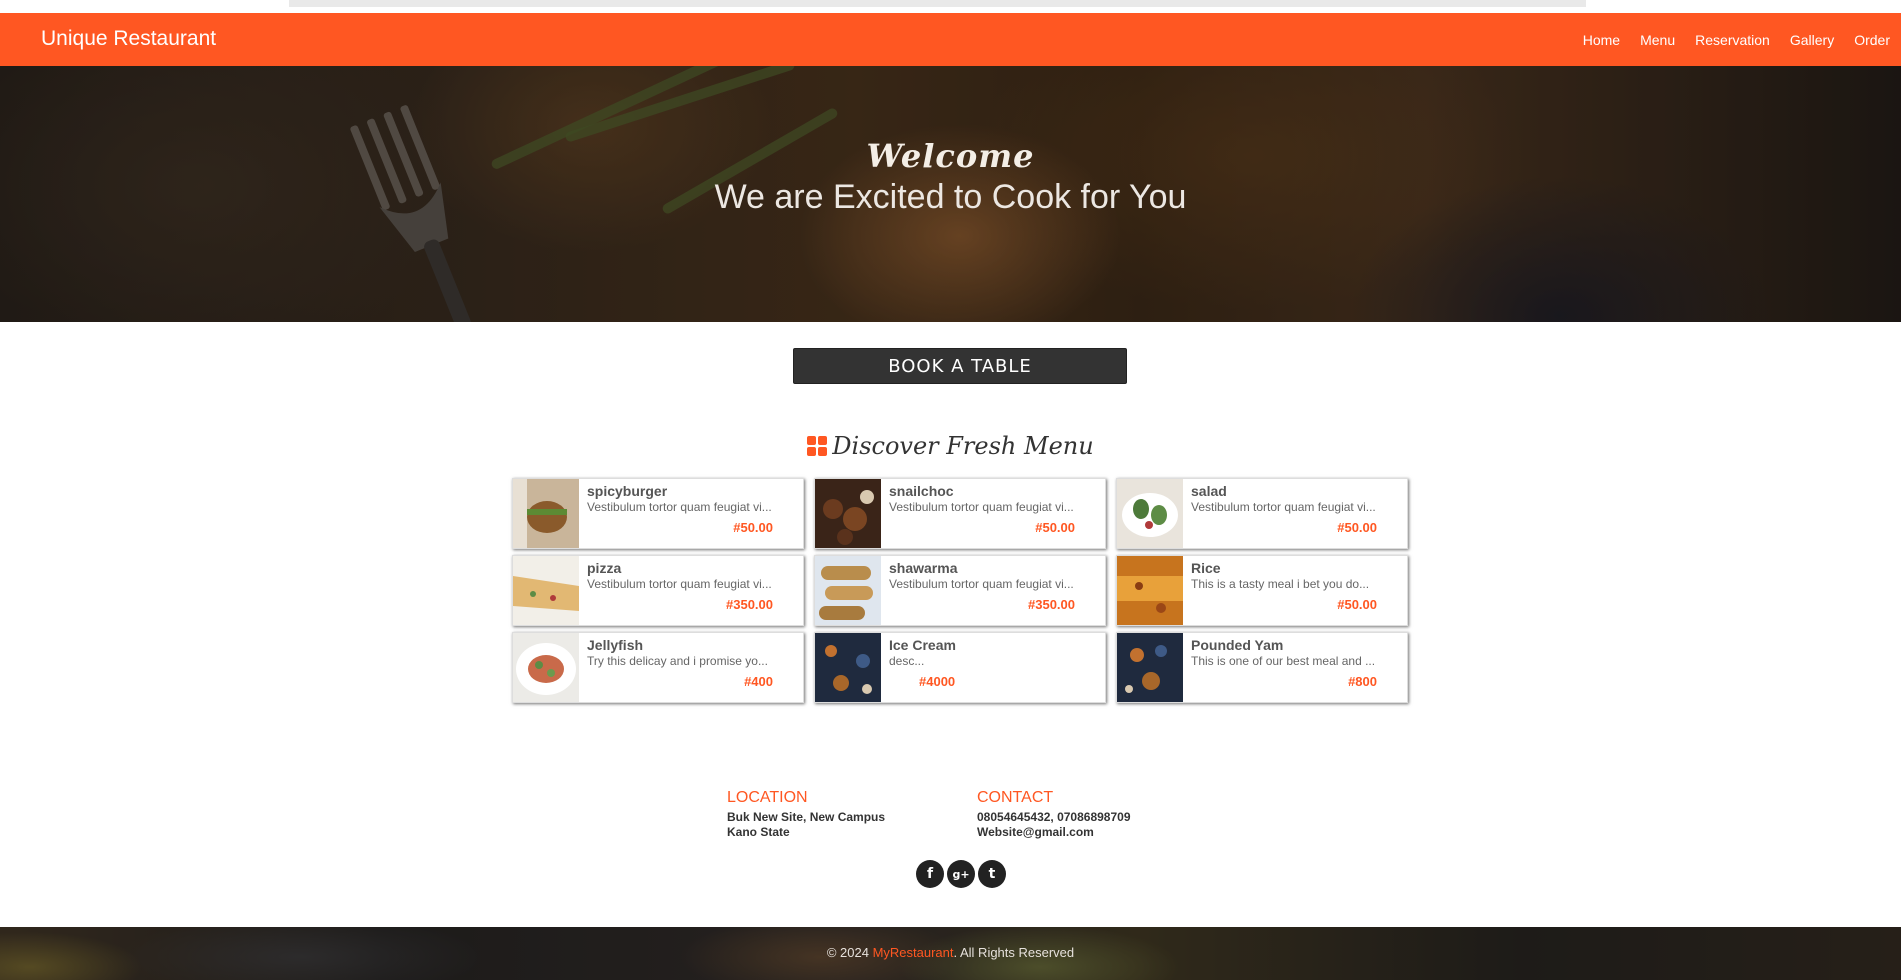 Image resolution: width=1901 pixels, height=980 pixels. Describe the element at coordinates (950, 156) in the screenshot. I see `hero-welcome: Welcome` at that location.